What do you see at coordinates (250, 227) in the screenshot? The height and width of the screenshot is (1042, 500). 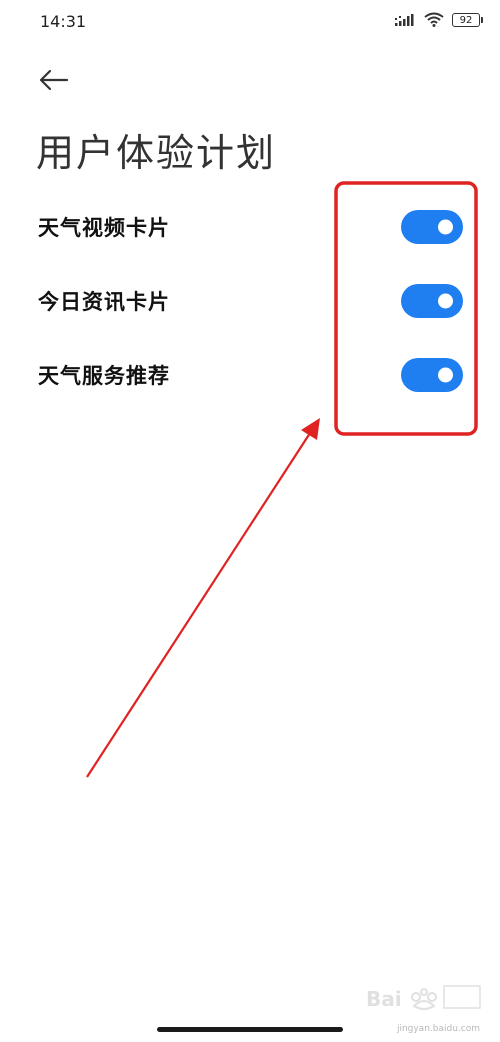 I see `setting-row-weather-video: 天气视频卡片` at bounding box center [250, 227].